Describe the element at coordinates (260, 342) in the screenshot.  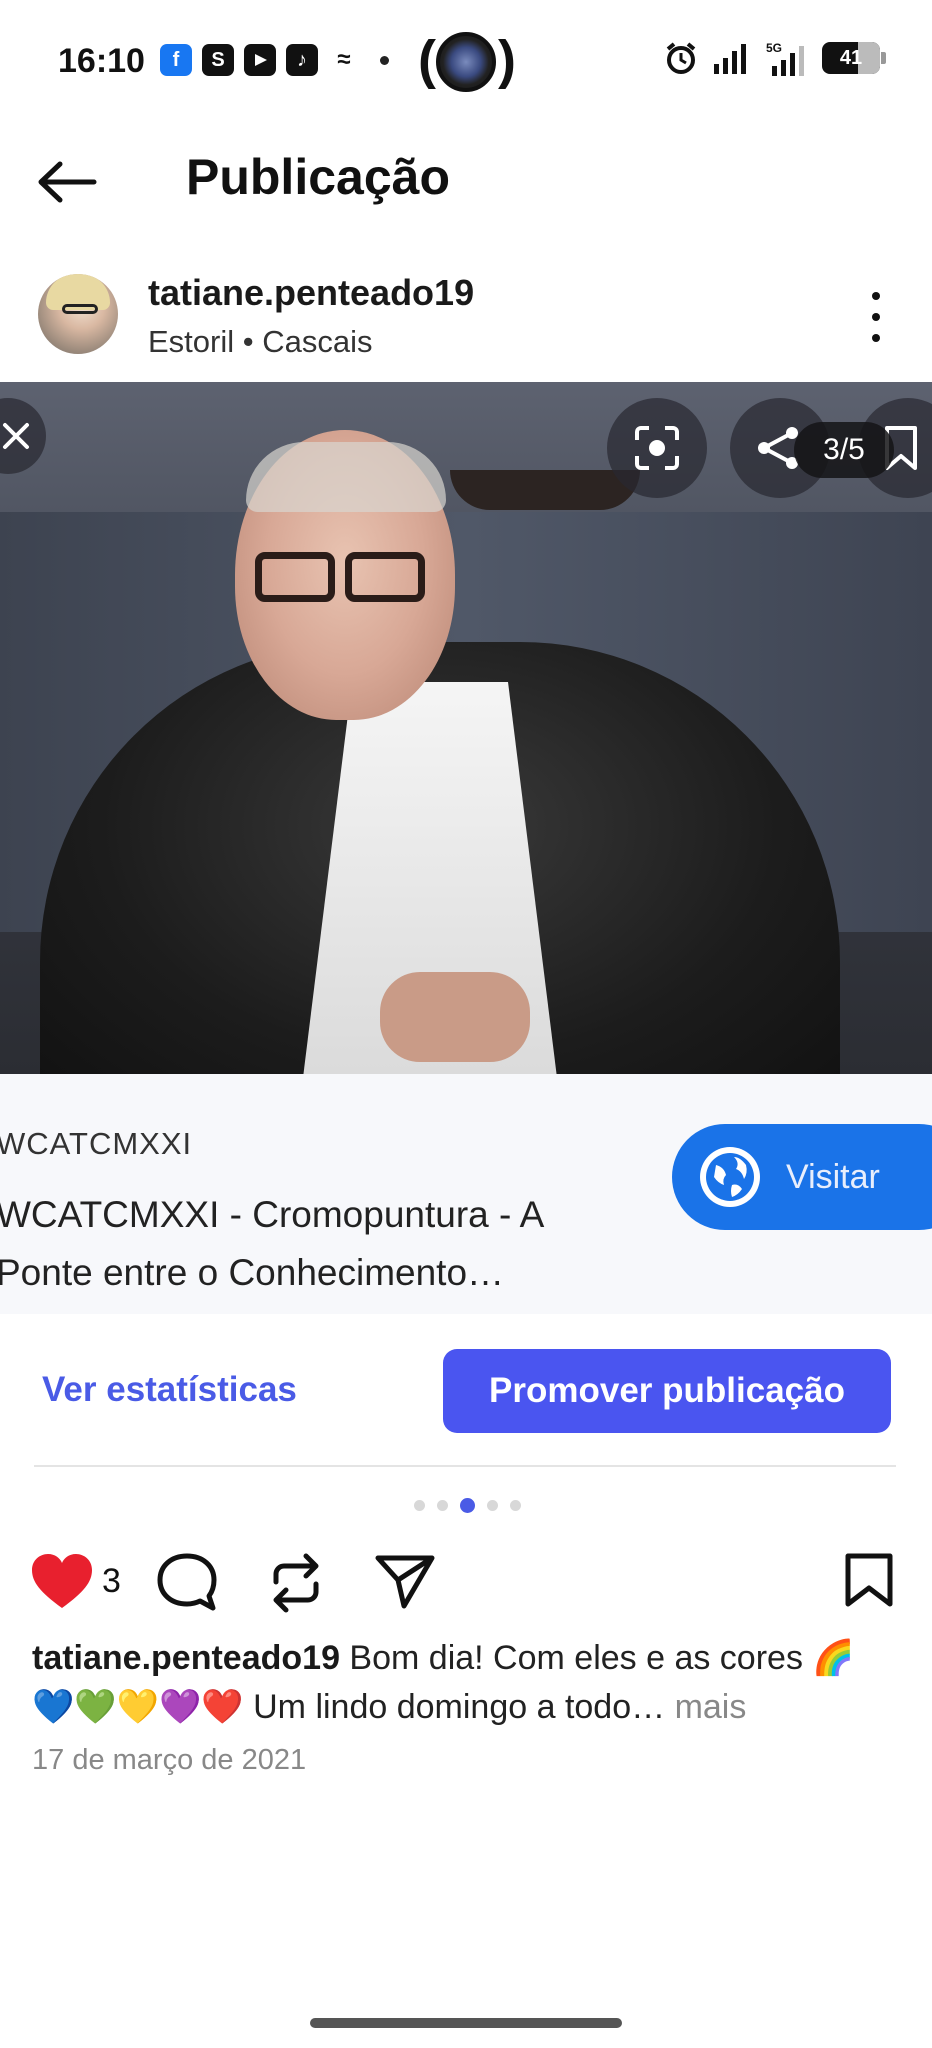
I see `post-location: Estoril • Cascais` at that location.